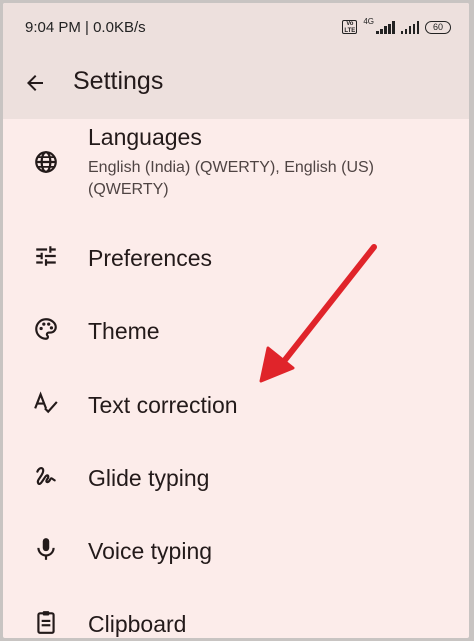 The height and width of the screenshot is (641, 474). What do you see at coordinates (236, 615) in the screenshot?
I see `settings-item-clipboard: Clipboard` at bounding box center [236, 615].